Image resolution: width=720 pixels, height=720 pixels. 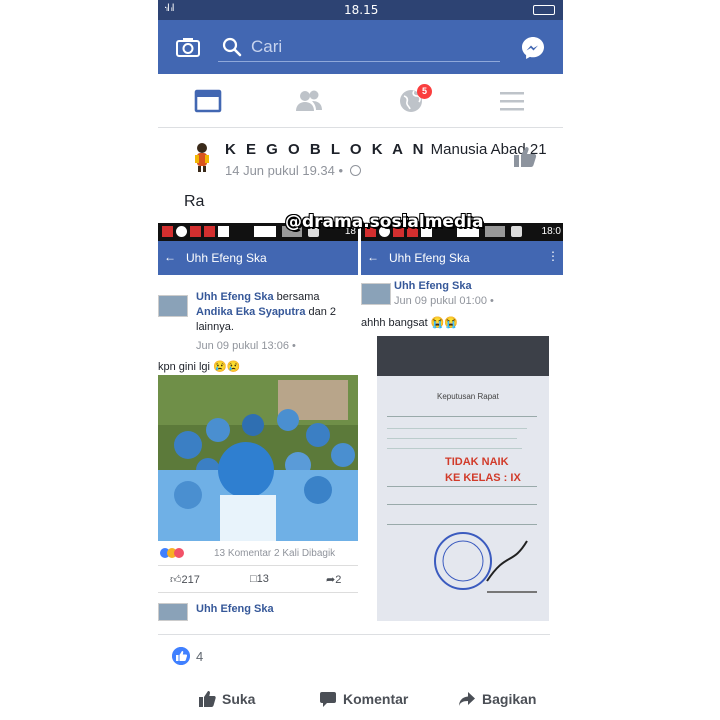 I want to click on author-name: Uhh Efeng Ska, so click(x=235, y=297).